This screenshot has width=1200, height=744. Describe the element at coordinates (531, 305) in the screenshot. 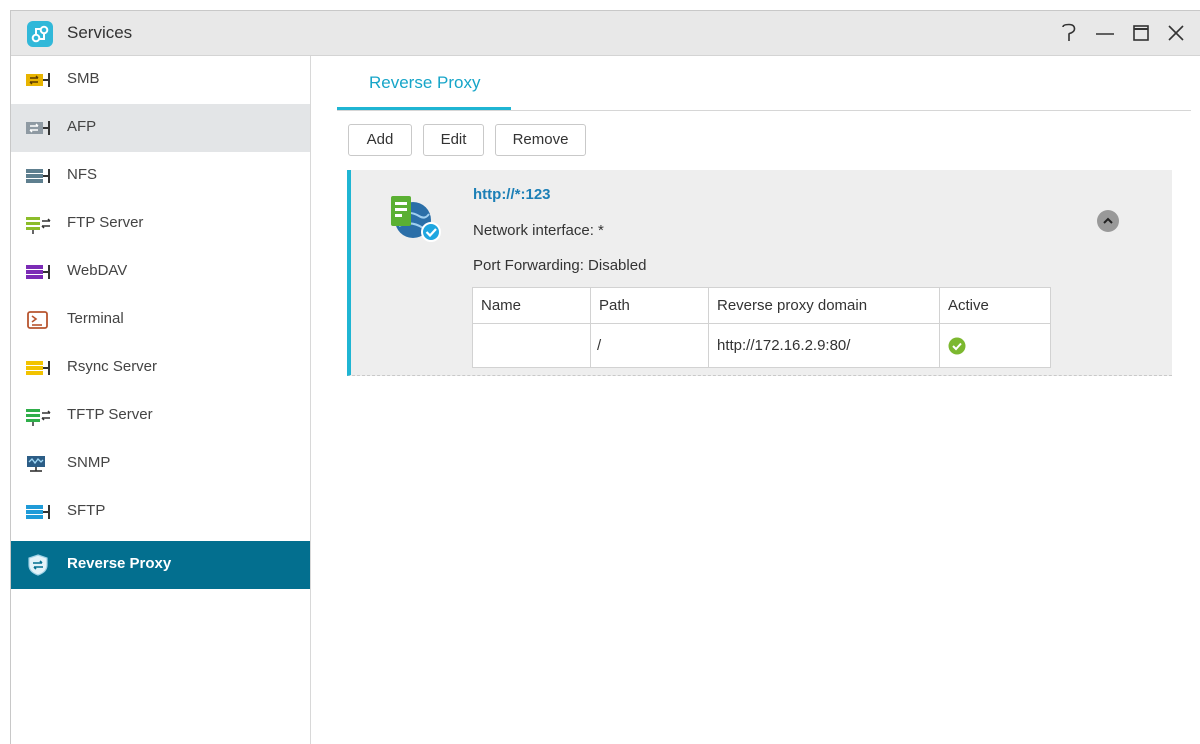

I see `column-header-name: Name` at that location.